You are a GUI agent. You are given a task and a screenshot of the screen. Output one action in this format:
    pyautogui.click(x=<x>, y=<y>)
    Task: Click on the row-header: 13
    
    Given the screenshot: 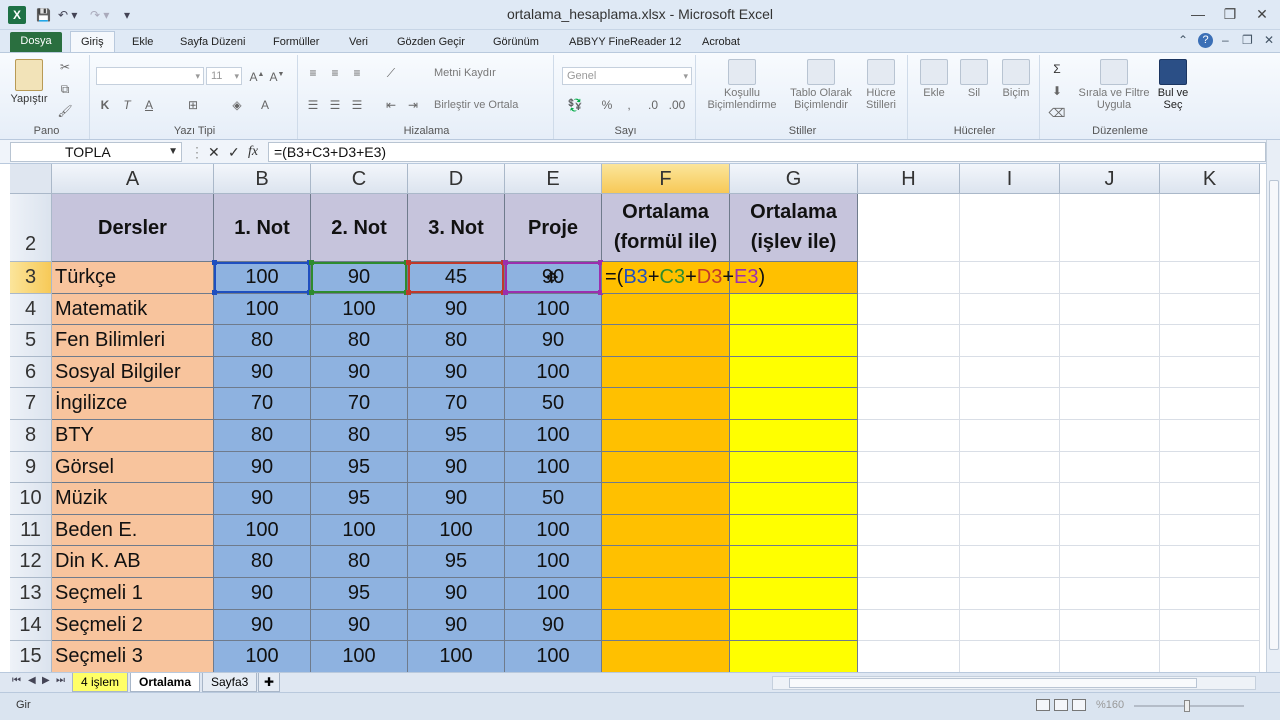 What is the action you would take?
    pyautogui.click(x=31, y=594)
    